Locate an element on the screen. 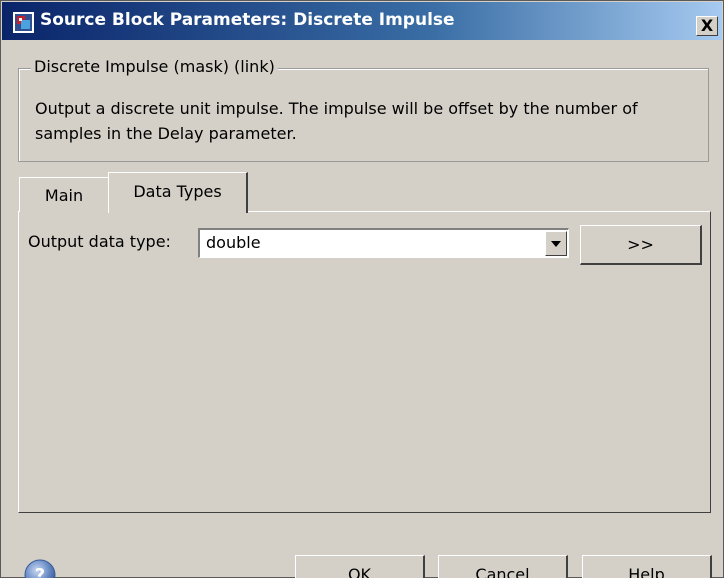  cancel-button: Cancel is located at coordinates (503, 566).